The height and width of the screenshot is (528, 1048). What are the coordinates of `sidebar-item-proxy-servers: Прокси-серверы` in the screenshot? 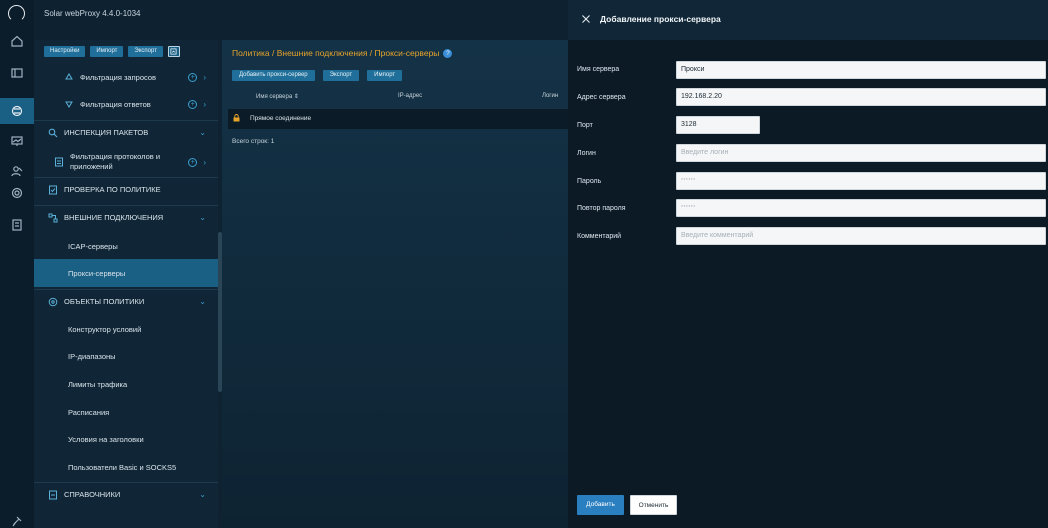 It's located at (126, 273).